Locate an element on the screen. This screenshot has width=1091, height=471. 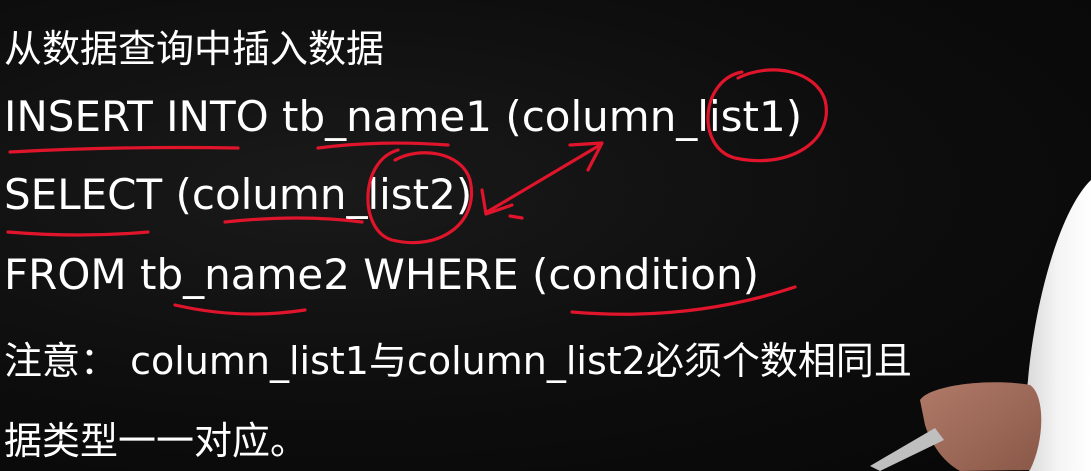
marker-shape is located at coordinates (907, 449).